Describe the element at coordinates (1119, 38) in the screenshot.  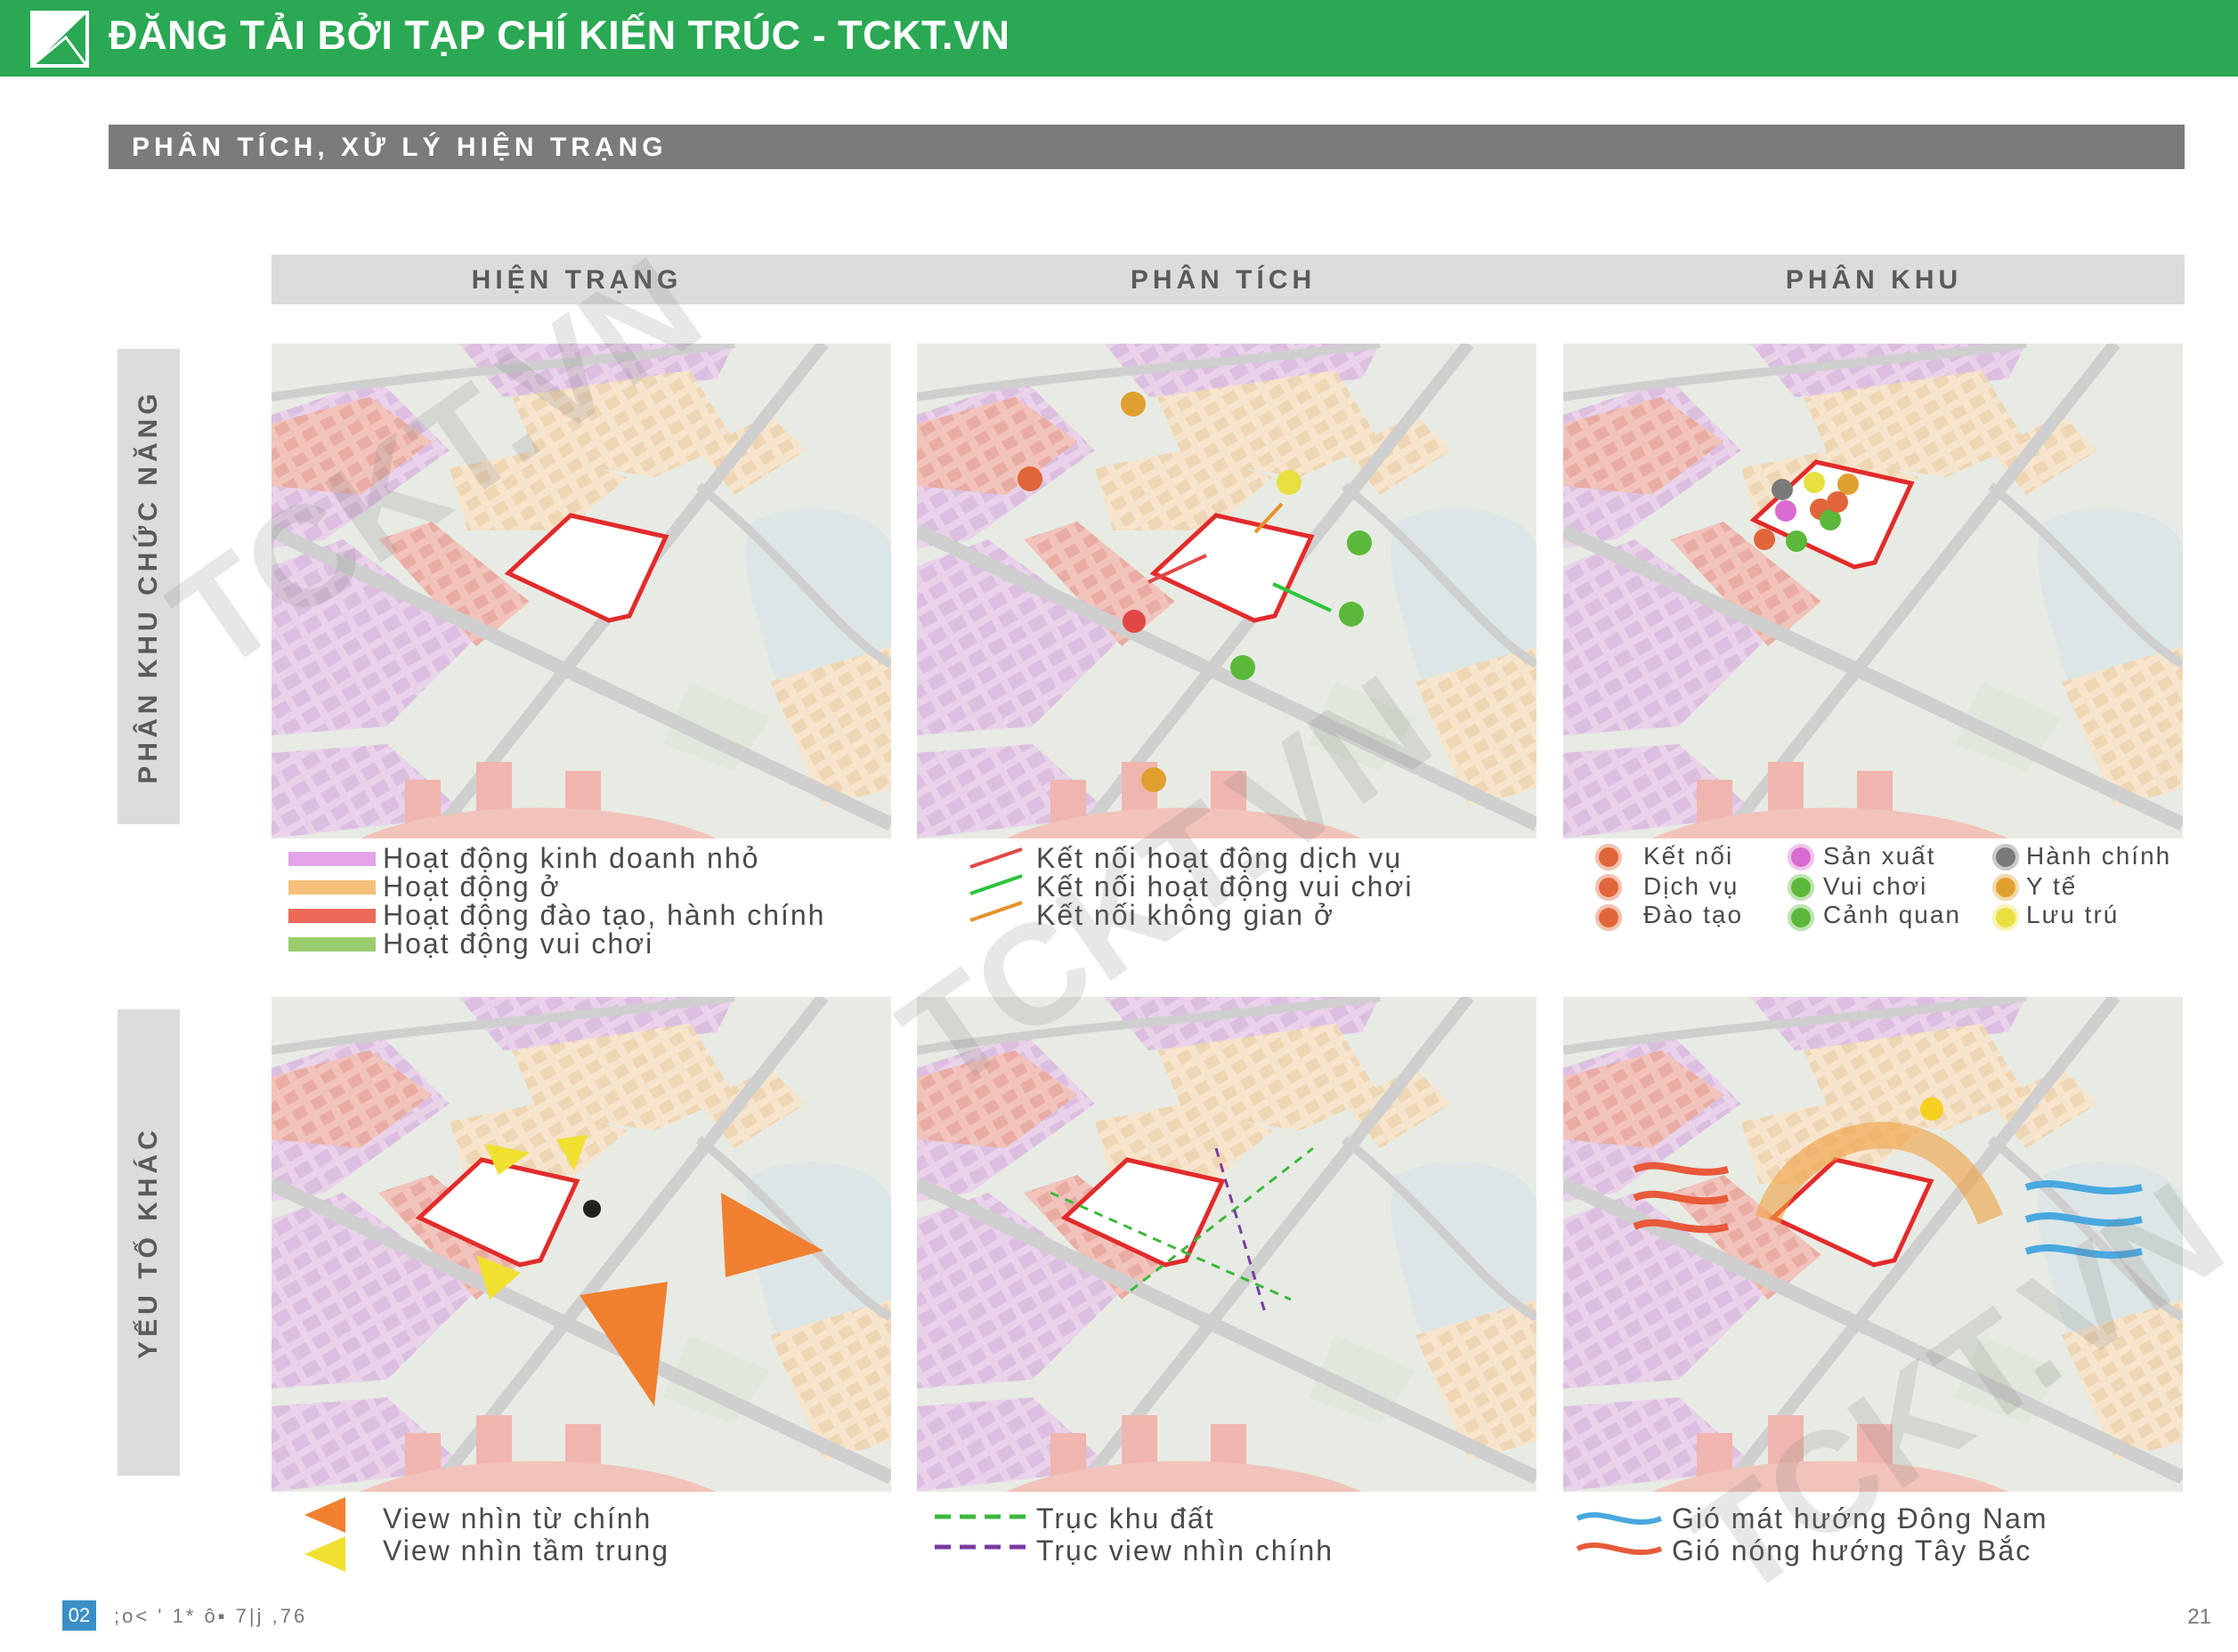
I see `header-bar: ĐĂNG TẢI BỞI TẠP CHÍ KIẾN TRÚC - TCKT.VN` at that location.